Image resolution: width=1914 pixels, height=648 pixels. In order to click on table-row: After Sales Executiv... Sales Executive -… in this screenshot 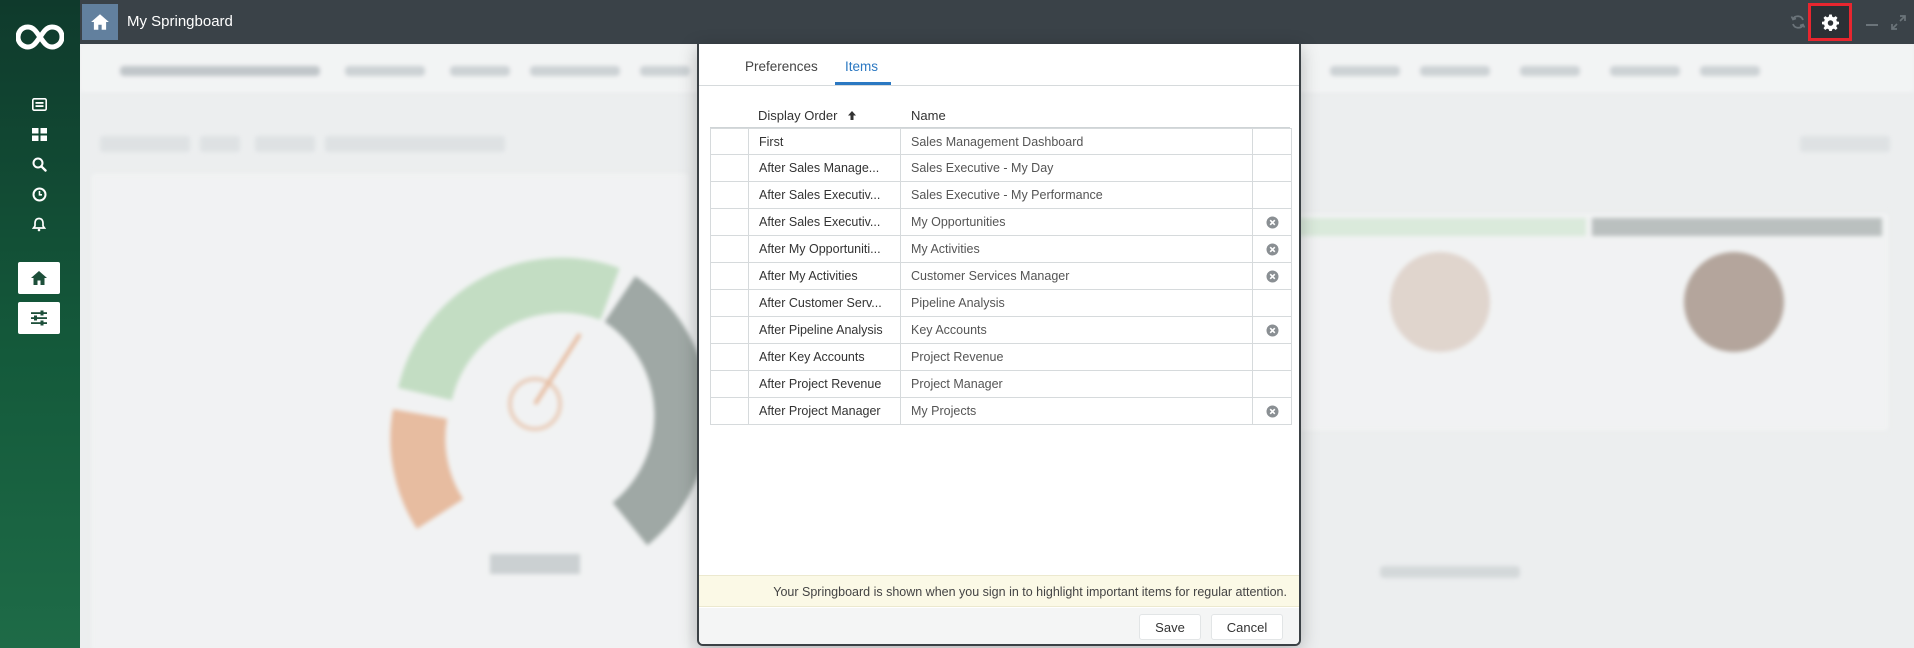, I will do `click(1001, 195)`.